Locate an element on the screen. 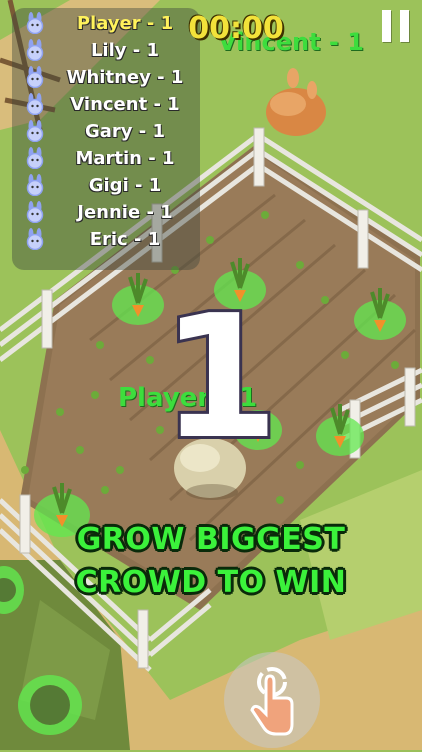 This screenshot has width=422, height=752. leaderboard-row: Eric - 1 is located at coordinates (106, 239).